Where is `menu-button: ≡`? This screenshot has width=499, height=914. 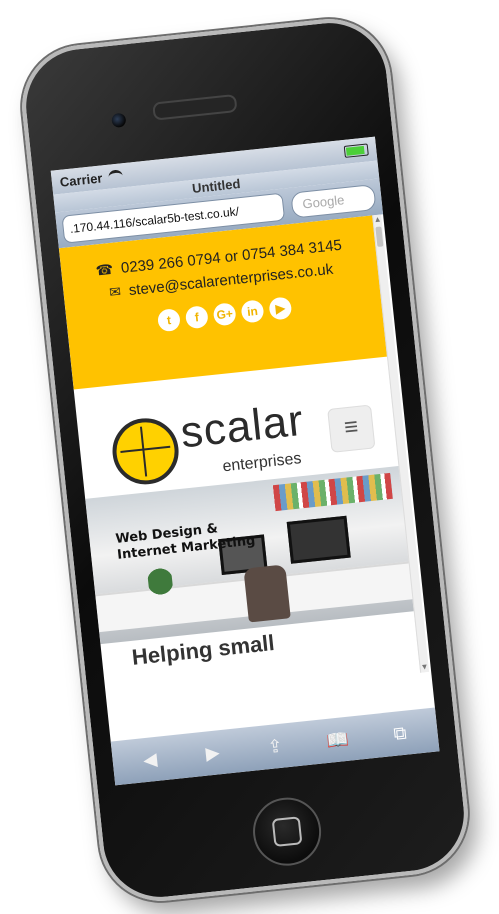 menu-button: ≡ is located at coordinates (351, 428).